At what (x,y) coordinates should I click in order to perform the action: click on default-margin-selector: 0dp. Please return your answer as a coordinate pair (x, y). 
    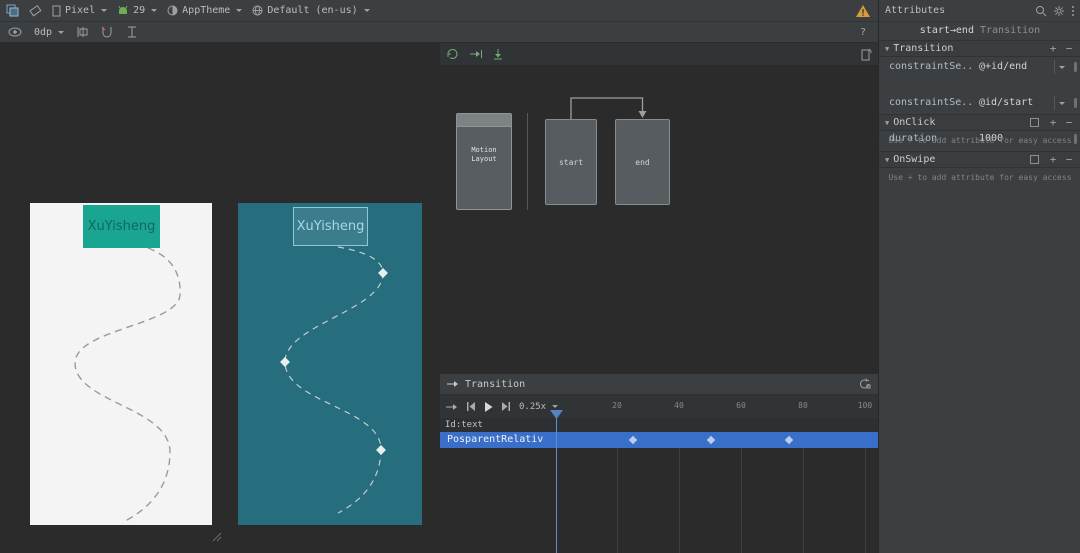
    Looking at the image, I should click on (49, 32).